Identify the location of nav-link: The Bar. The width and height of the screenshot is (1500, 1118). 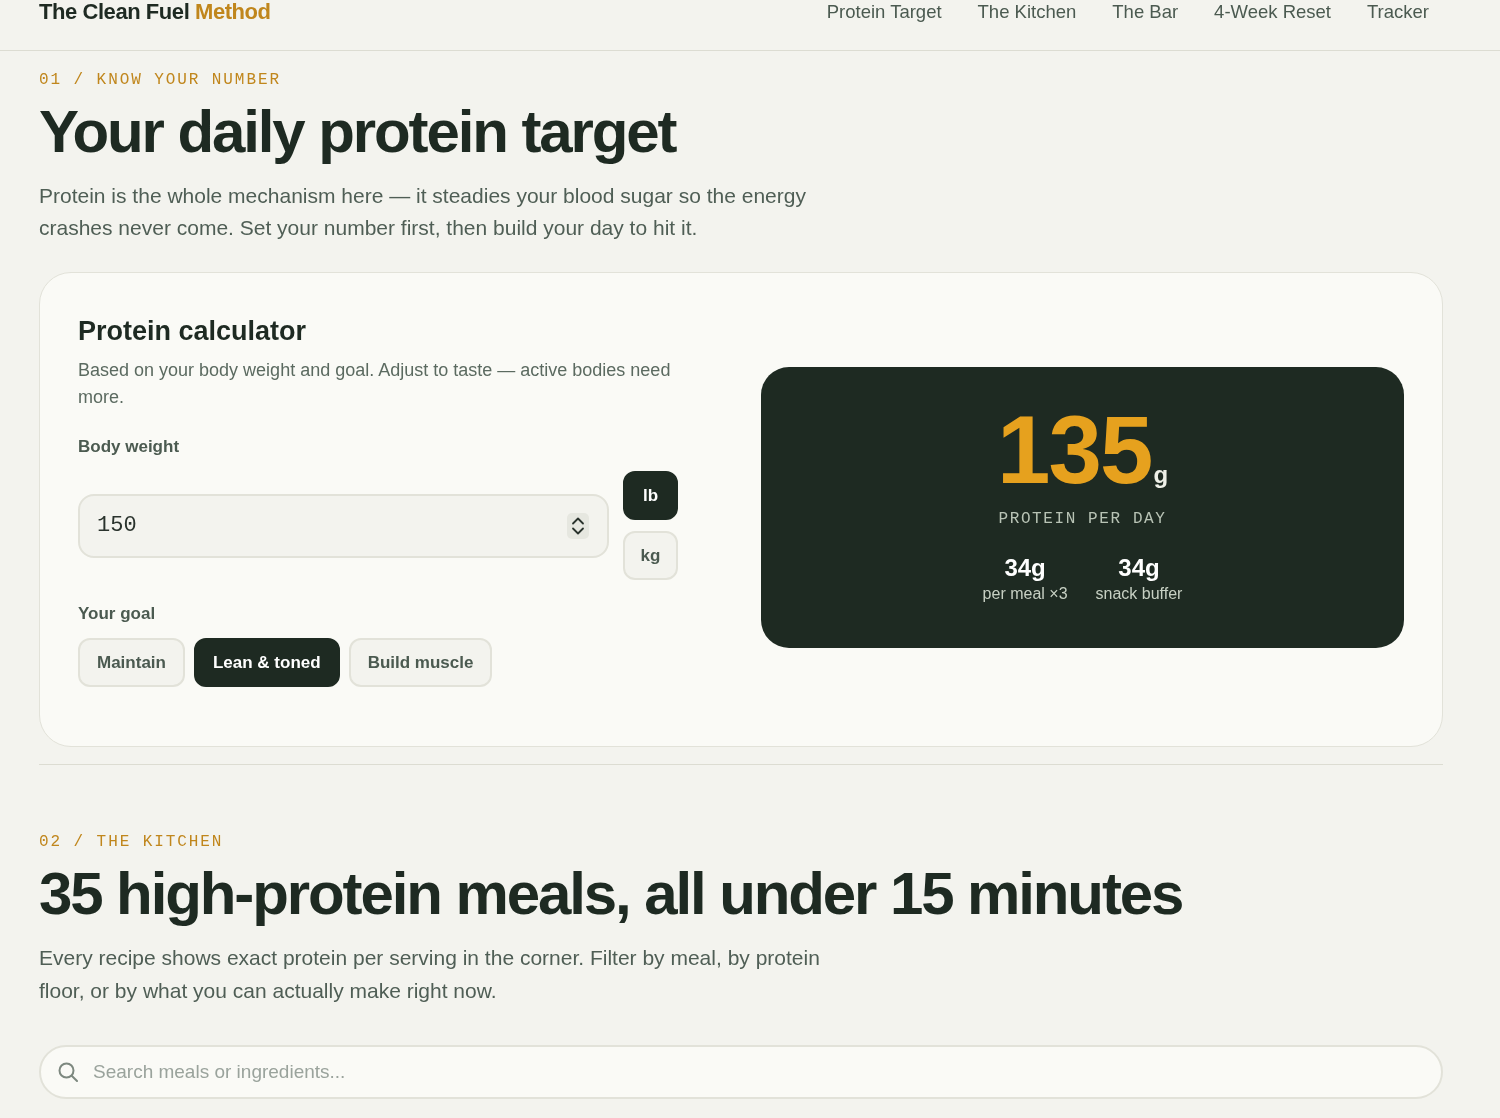
(1145, 12).